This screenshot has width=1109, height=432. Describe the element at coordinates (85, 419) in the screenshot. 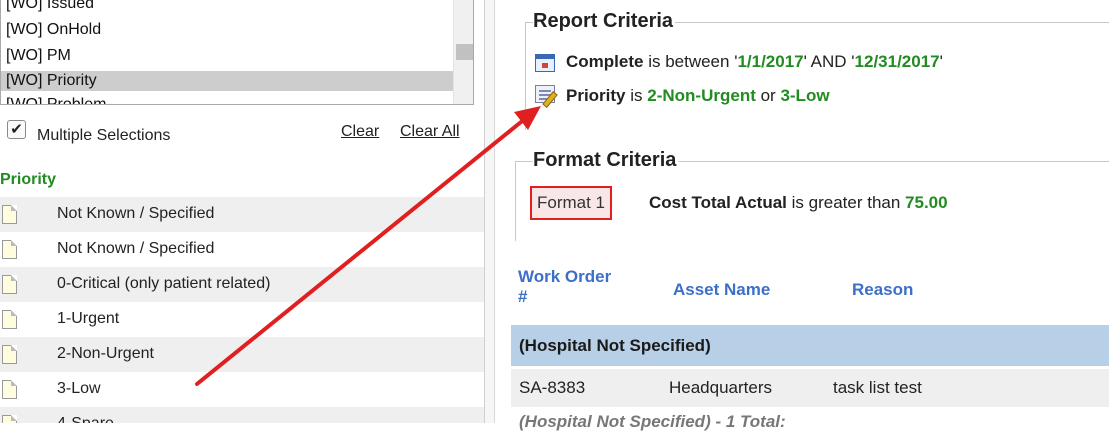

I see `priority-item-label: 4-Spare` at that location.